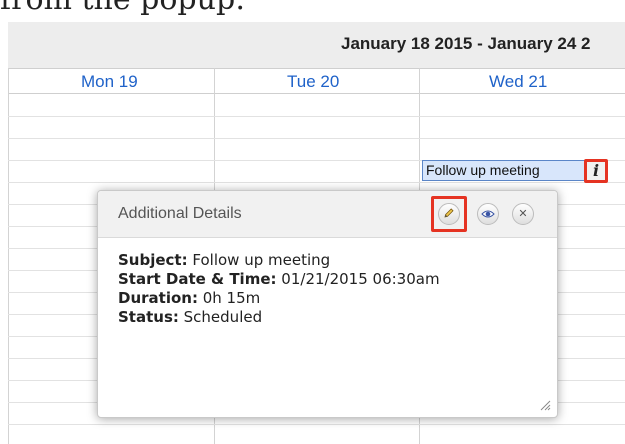 The height and width of the screenshot is (444, 625). I want to click on event-info-button: i, so click(596, 171).